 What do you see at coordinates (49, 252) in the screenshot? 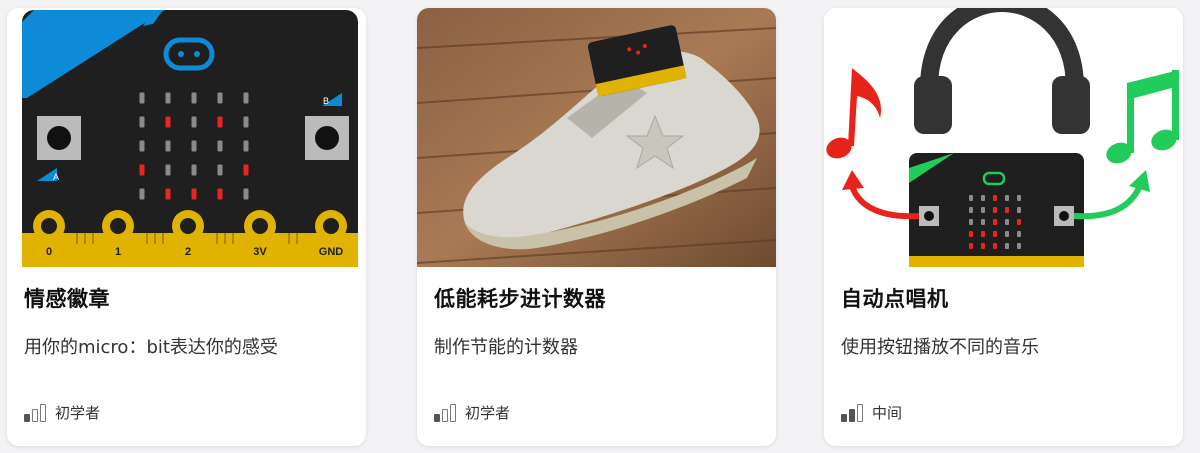
I see `pin-label-0: 0` at bounding box center [49, 252].